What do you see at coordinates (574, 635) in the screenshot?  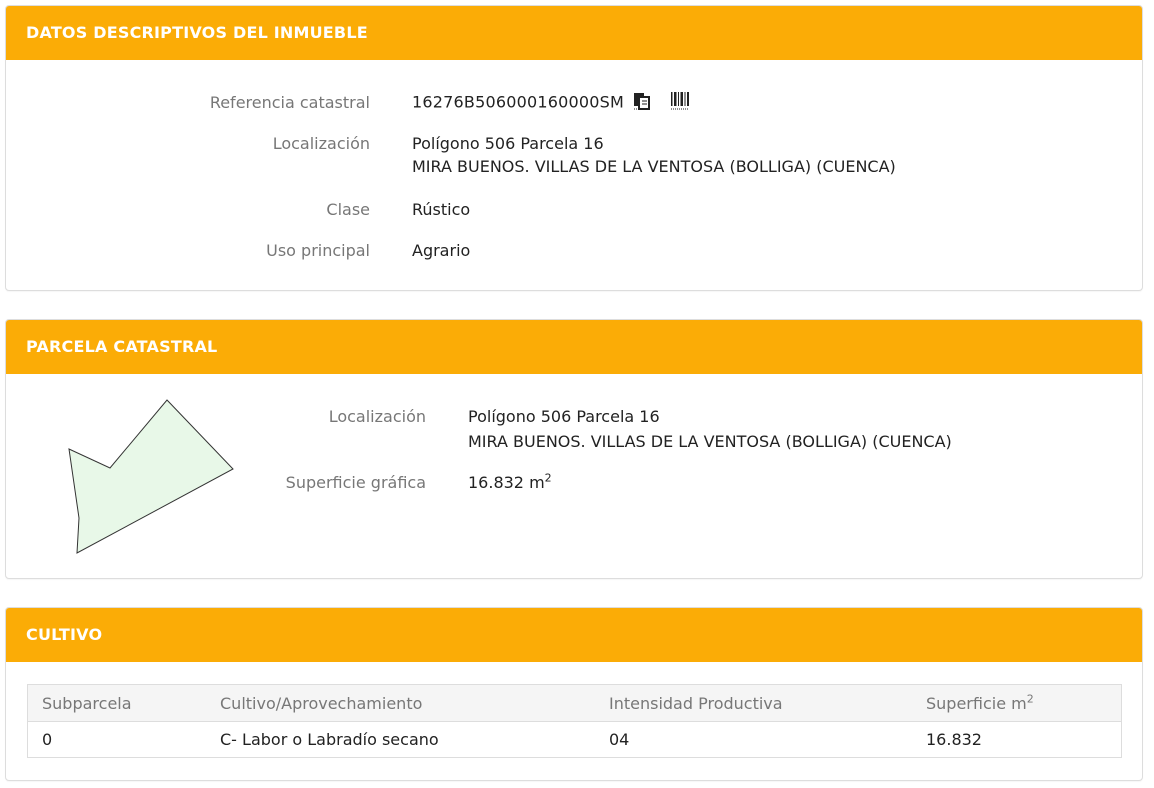 I see `cultivo-title: CULTIVO` at bounding box center [574, 635].